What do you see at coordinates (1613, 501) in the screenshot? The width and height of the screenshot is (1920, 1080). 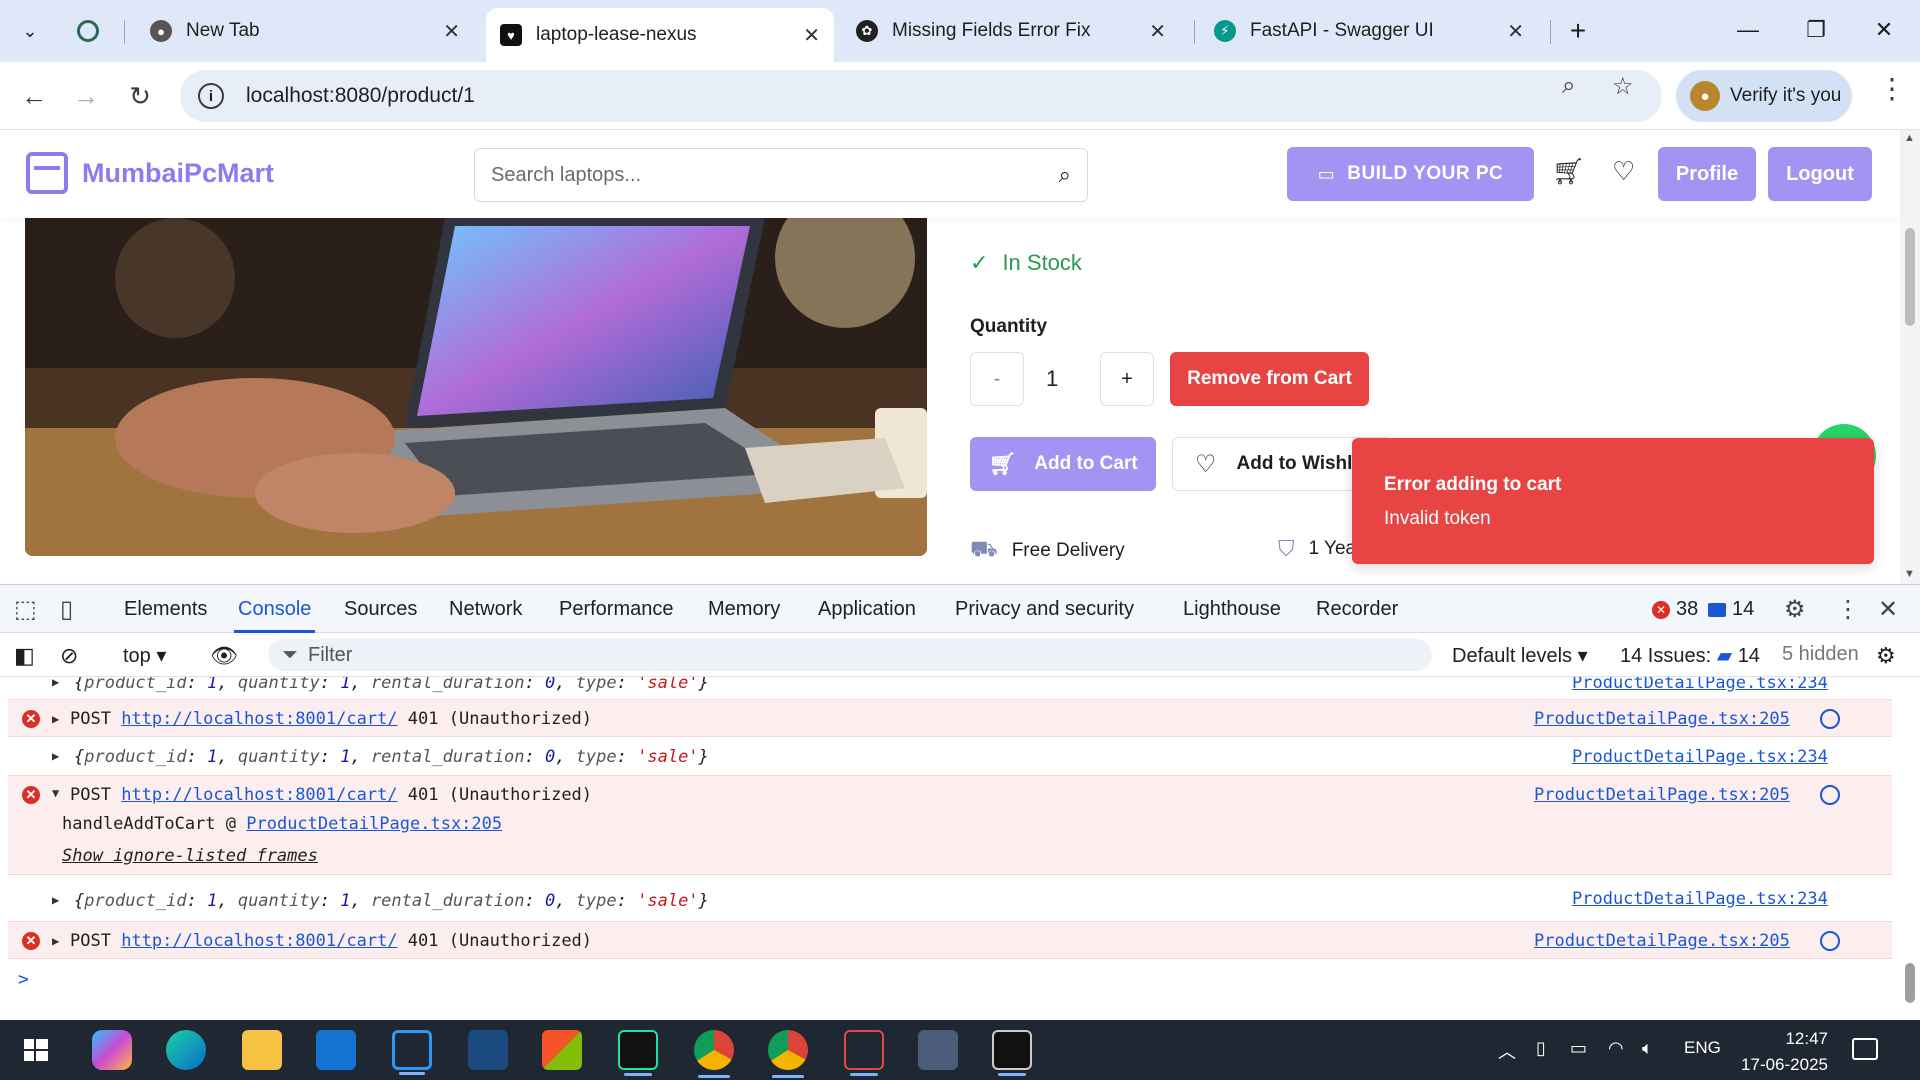 I see `error-toast: Error adding to cart Invalid token` at bounding box center [1613, 501].